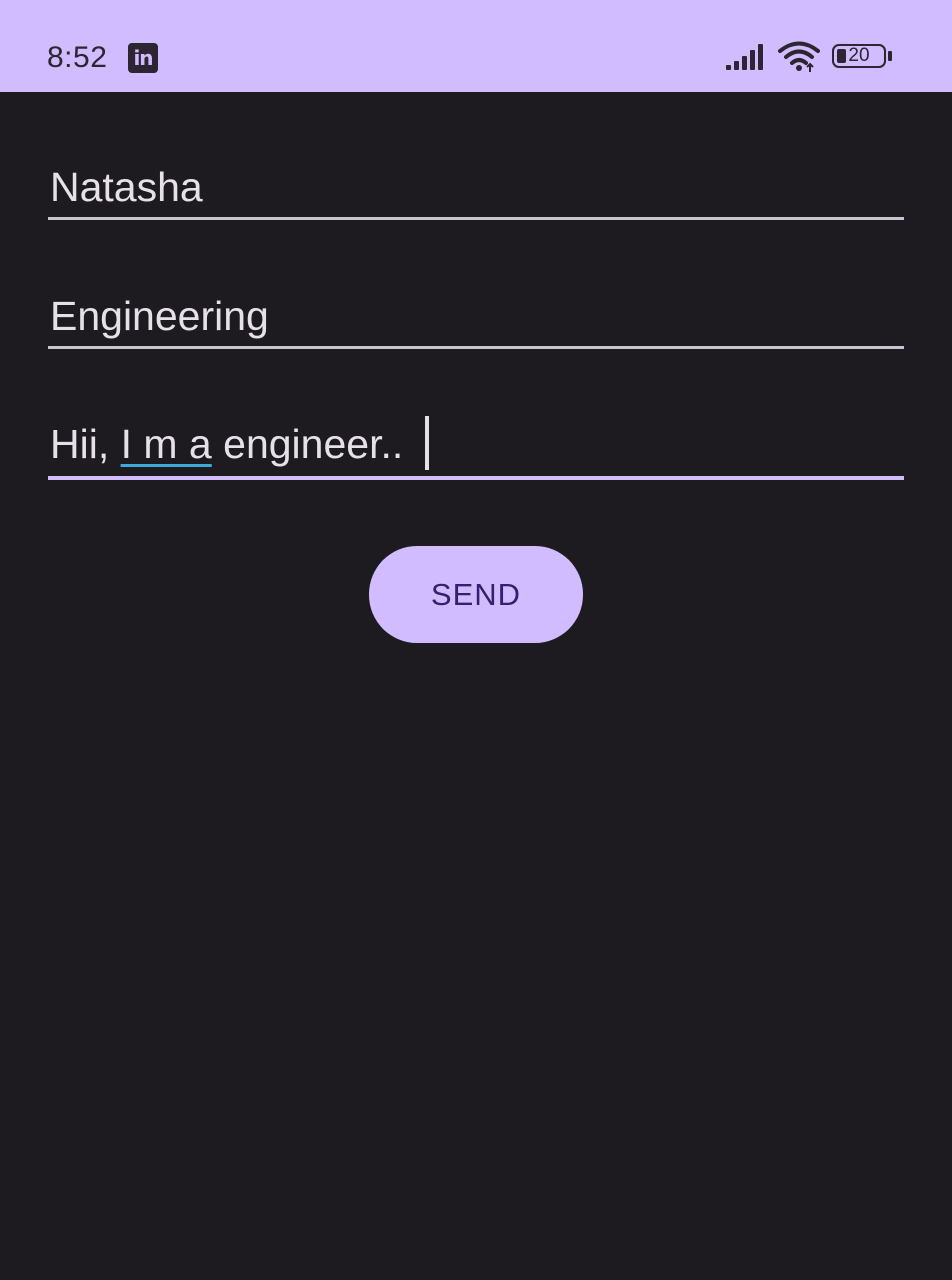 The width and height of the screenshot is (952, 1280). What do you see at coordinates (799, 56) in the screenshot?
I see `wifi-icon` at bounding box center [799, 56].